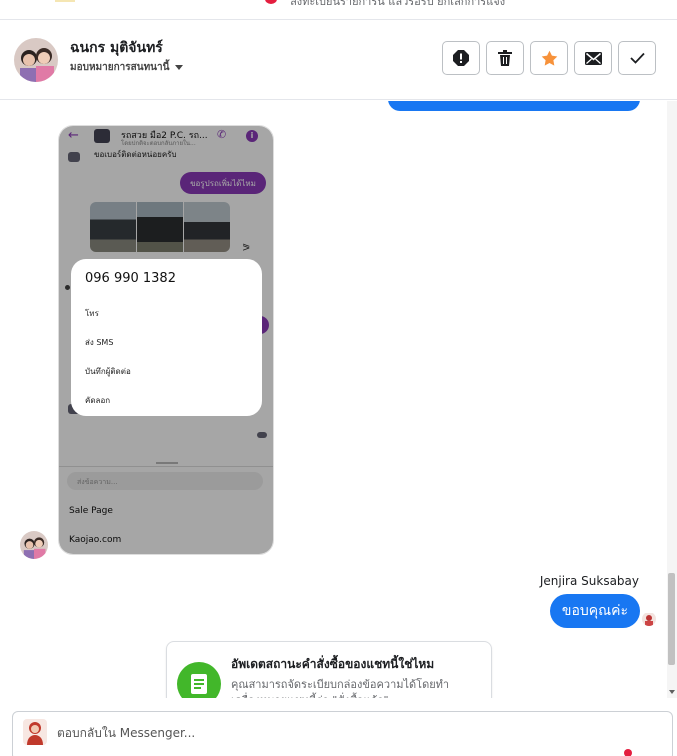 This screenshot has width=677, height=756. I want to click on scroll-down-arrow-icon, so click(672, 692).